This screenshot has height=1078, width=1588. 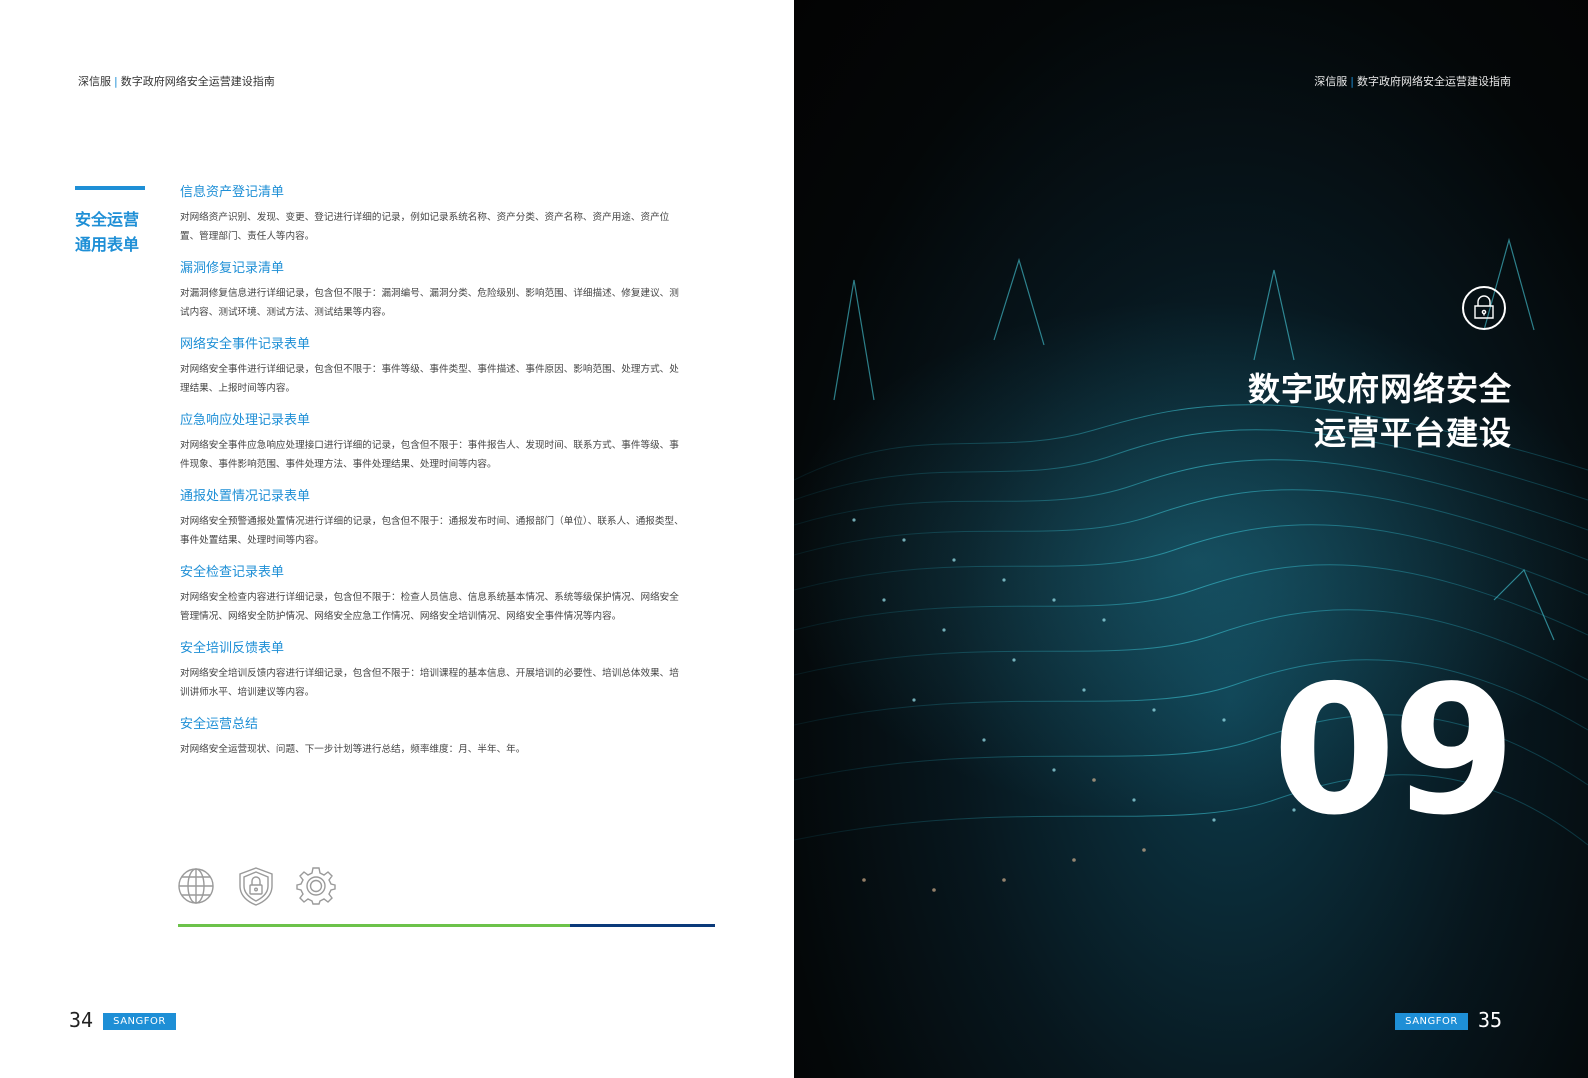 What do you see at coordinates (120, 232) in the screenshot?
I see `side-title: 安全运营 通用表单` at bounding box center [120, 232].